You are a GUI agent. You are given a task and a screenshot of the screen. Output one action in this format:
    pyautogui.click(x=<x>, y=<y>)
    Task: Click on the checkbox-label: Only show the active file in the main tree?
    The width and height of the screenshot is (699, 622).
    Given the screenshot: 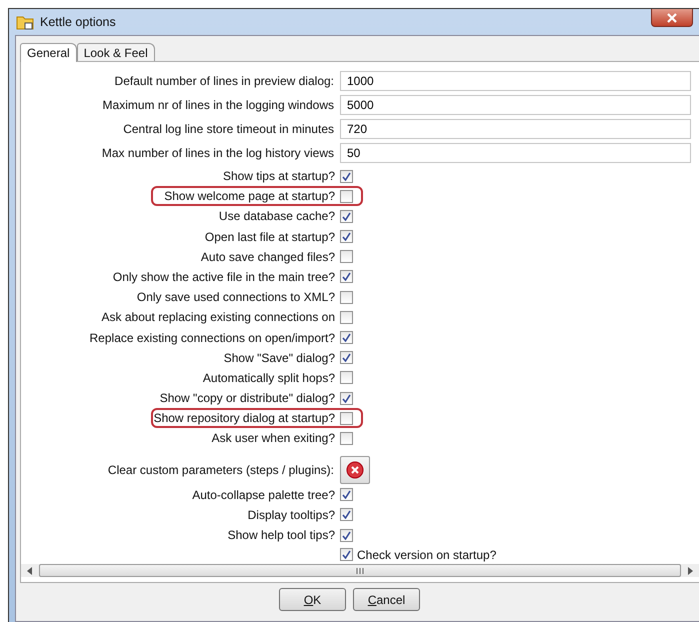 What is the action you would take?
    pyautogui.click(x=223, y=277)
    